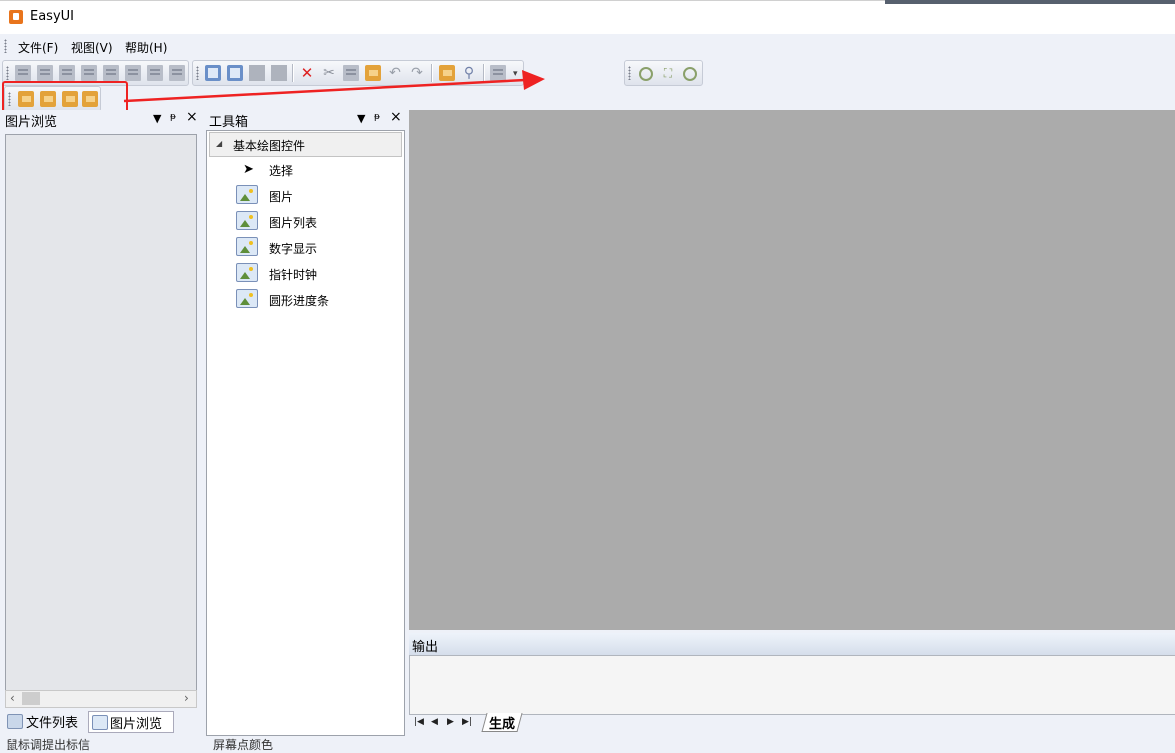 This screenshot has height=753, width=1175. What do you see at coordinates (186, 698) in the screenshot?
I see `scroll-right-icon: ›` at bounding box center [186, 698].